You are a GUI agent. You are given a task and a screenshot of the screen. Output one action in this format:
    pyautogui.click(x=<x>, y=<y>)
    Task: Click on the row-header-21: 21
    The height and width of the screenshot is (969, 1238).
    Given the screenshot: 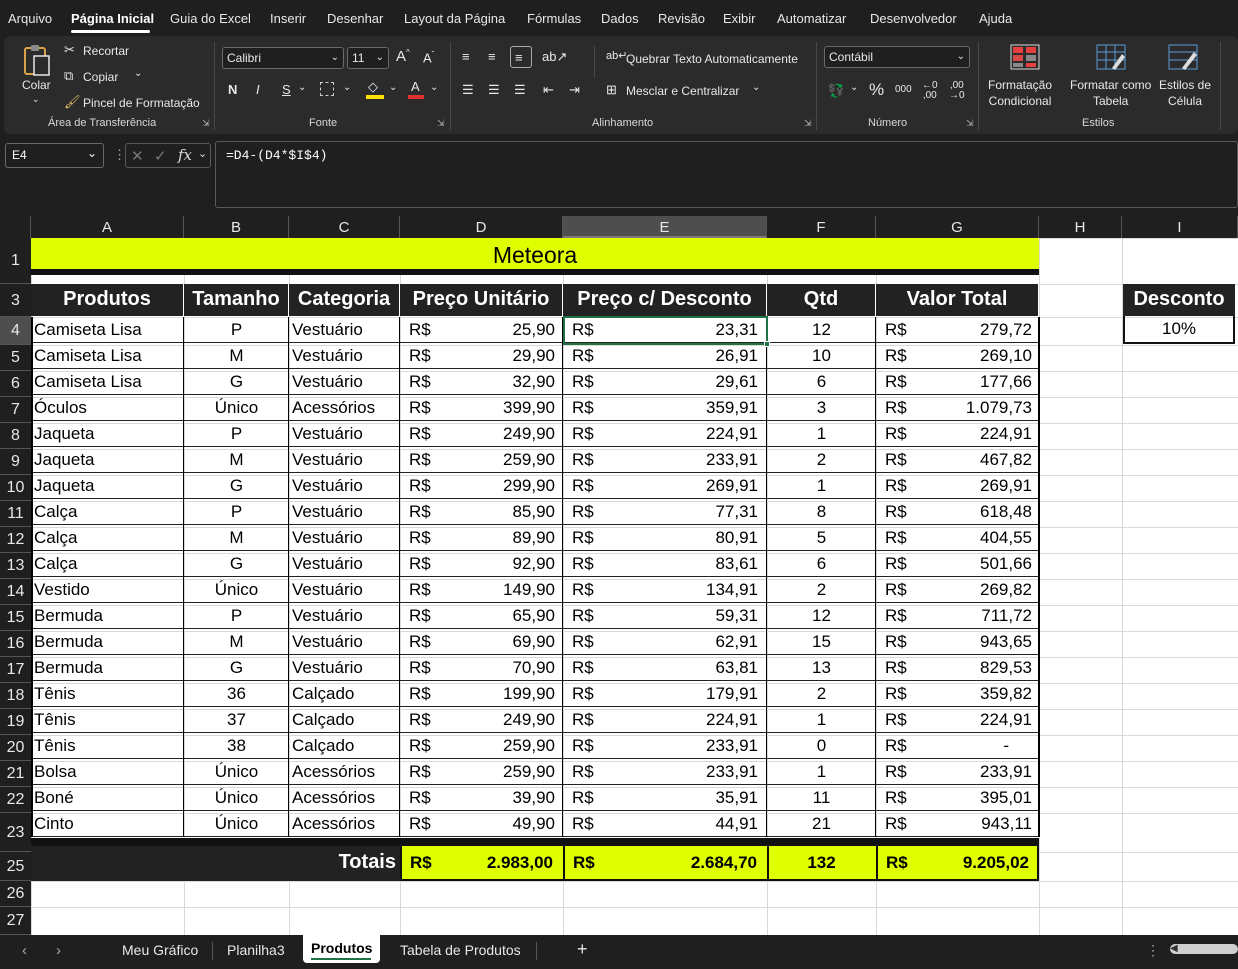 What is the action you would take?
    pyautogui.click(x=15, y=774)
    